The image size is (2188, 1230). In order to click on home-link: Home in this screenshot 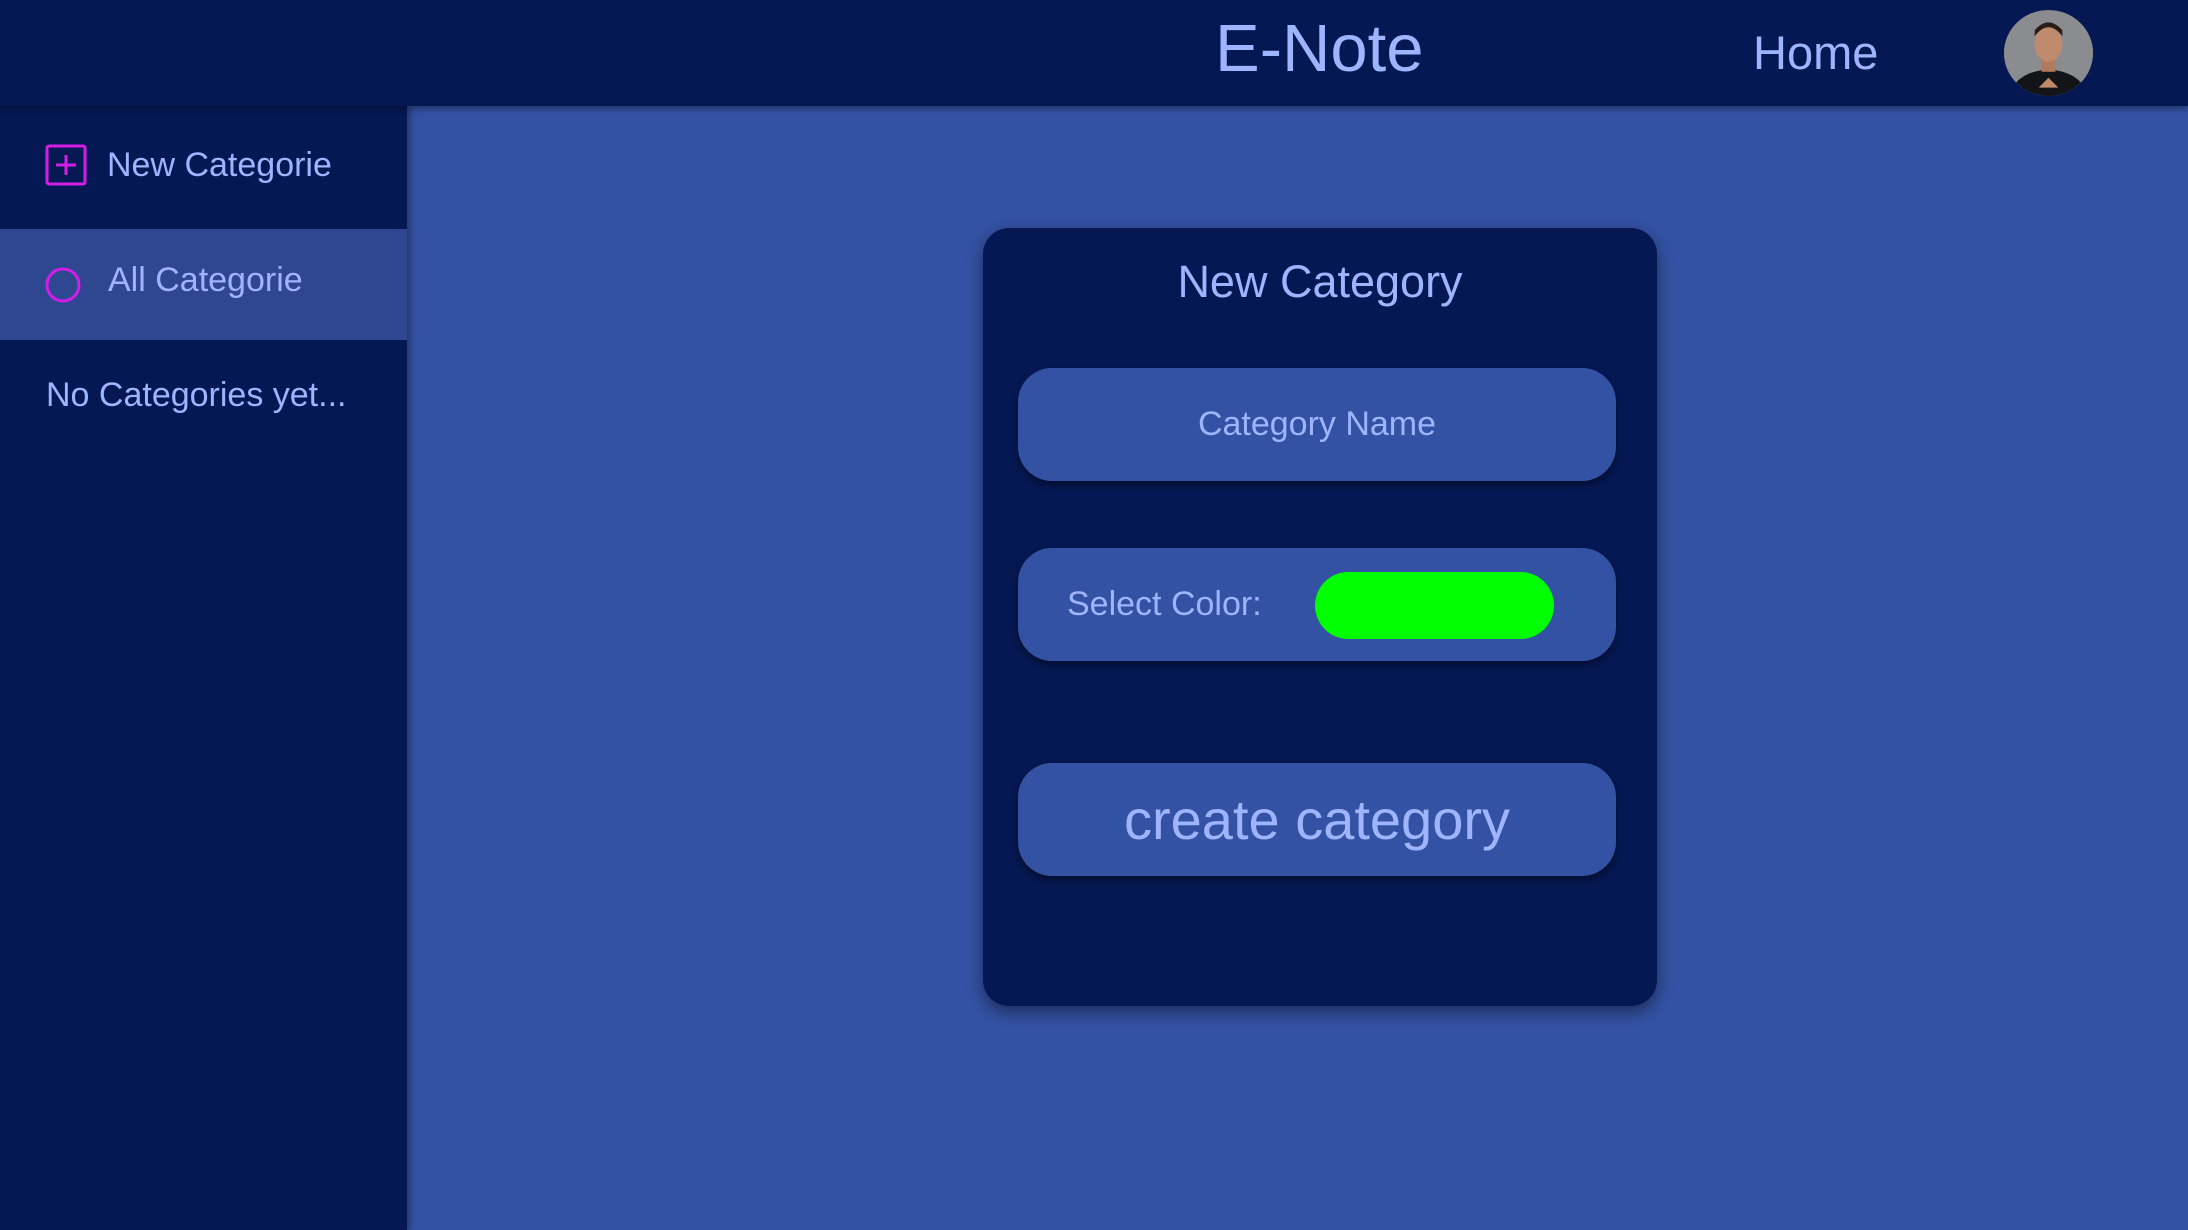, I will do `click(1815, 52)`.